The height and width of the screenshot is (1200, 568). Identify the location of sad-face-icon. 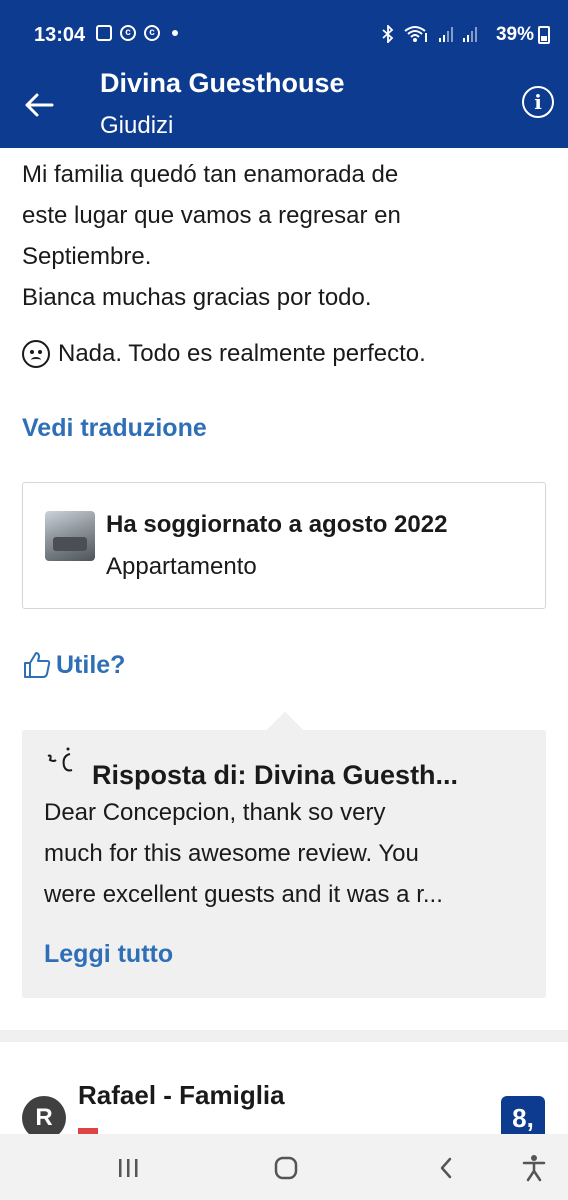
(36, 354).